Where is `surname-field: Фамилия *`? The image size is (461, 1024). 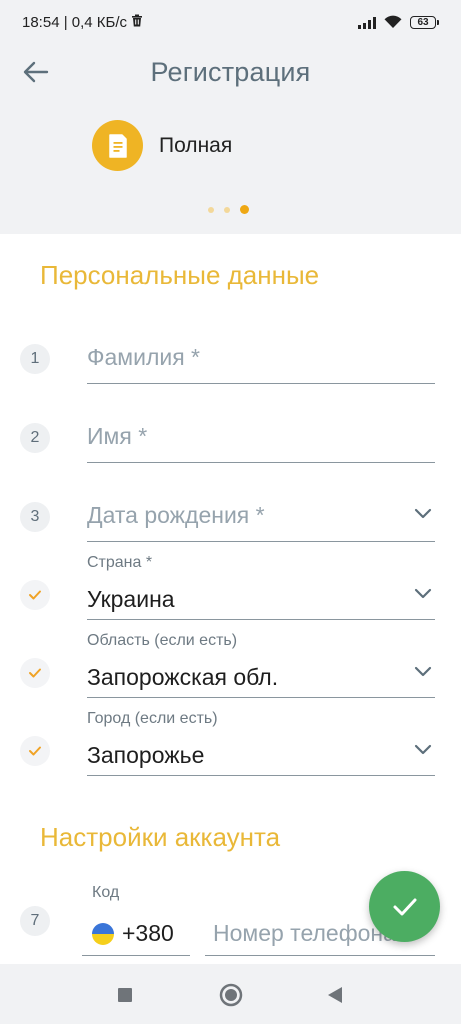
surname-field: Фамилия * is located at coordinates (261, 361).